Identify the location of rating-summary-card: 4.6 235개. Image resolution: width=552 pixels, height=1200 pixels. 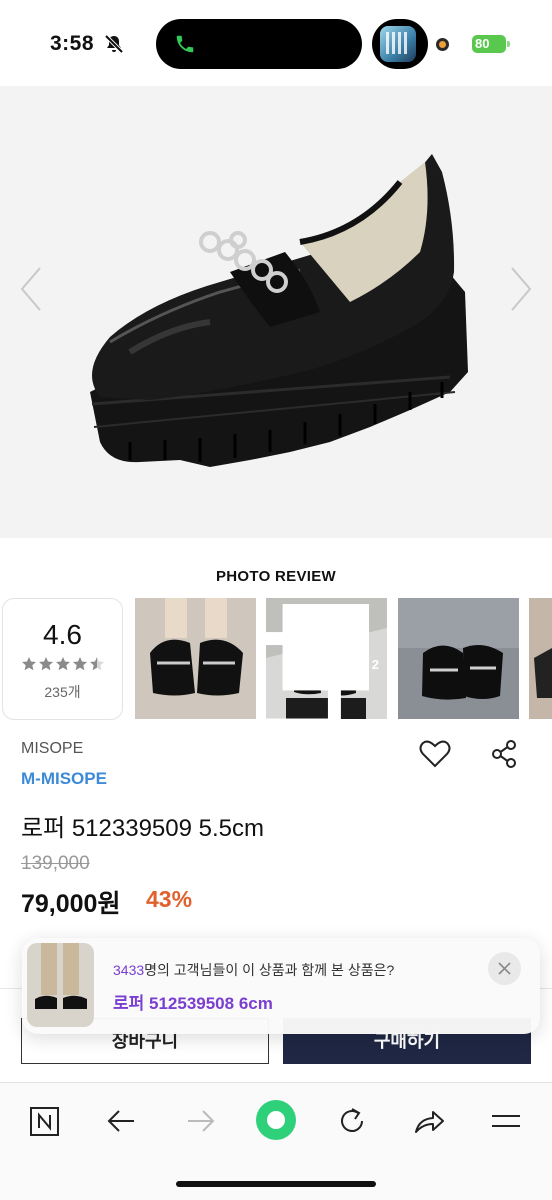
(62, 659).